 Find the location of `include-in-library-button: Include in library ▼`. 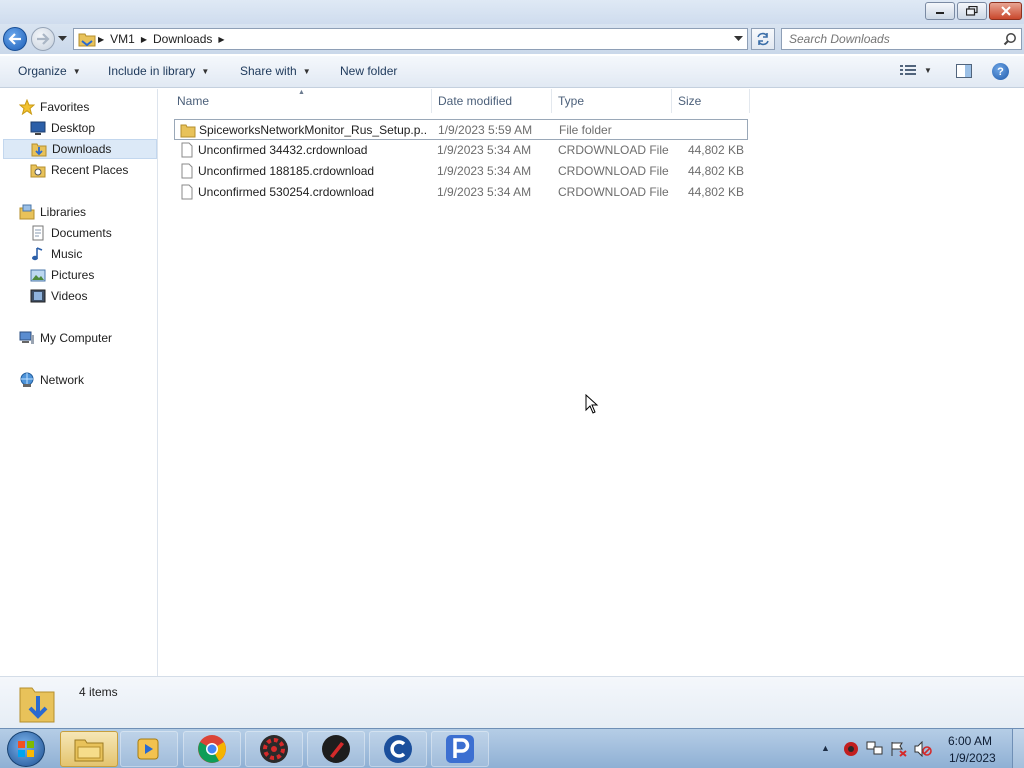

include-in-library-button: Include in library ▼ is located at coordinates (158, 71).